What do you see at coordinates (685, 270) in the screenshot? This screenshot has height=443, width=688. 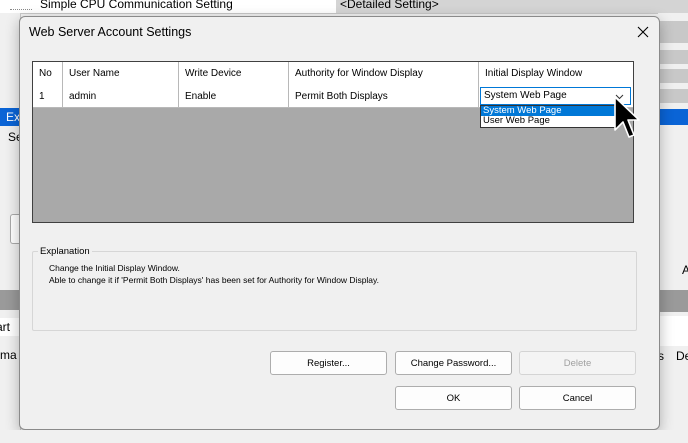 I see `background-right-text: A` at bounding box center [685, 270].